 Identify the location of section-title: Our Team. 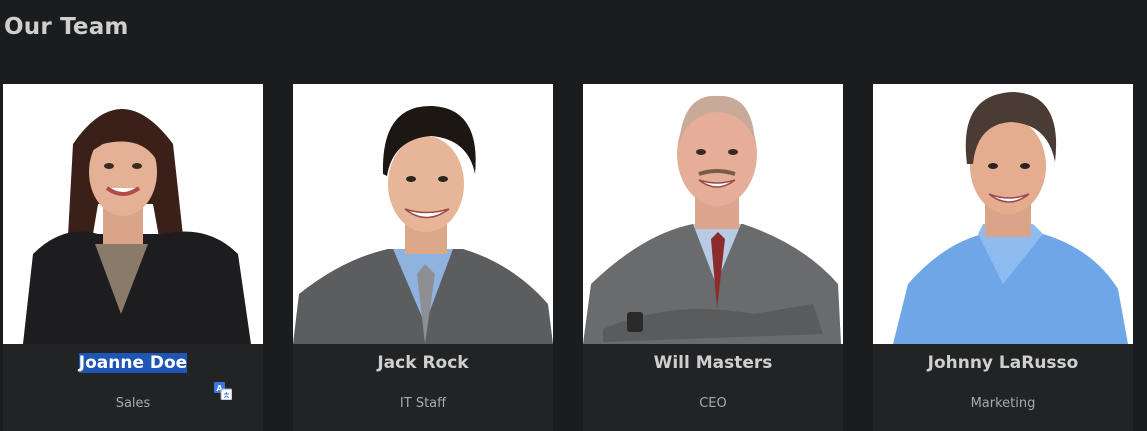
(66, 27).